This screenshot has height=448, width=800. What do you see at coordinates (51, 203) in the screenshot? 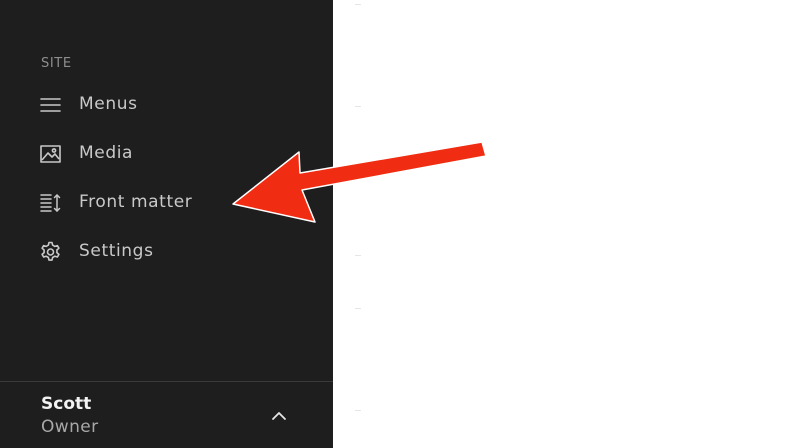
I see `front-matter-icon` at bounding box center [51, 203].